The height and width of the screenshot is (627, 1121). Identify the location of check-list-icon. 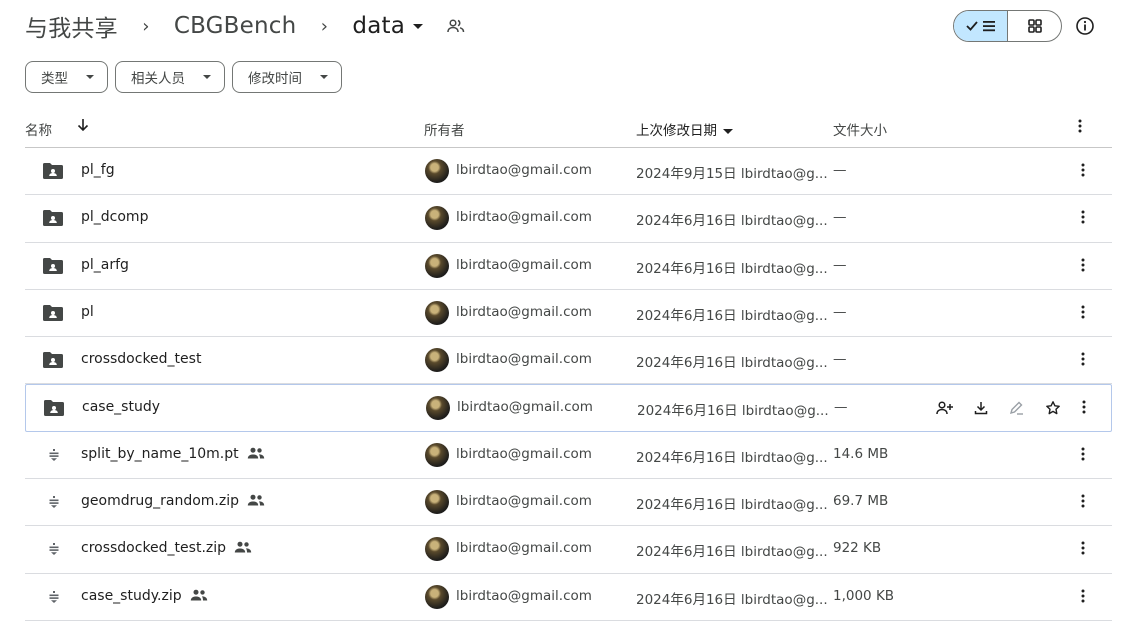
(980, 26).